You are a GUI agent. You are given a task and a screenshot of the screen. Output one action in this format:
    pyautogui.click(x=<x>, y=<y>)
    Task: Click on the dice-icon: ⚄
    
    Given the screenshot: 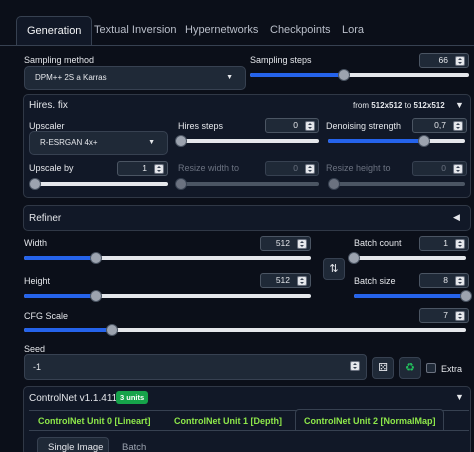 What is the action you would take?
    pyautogui.click(x=383, y=368)
    